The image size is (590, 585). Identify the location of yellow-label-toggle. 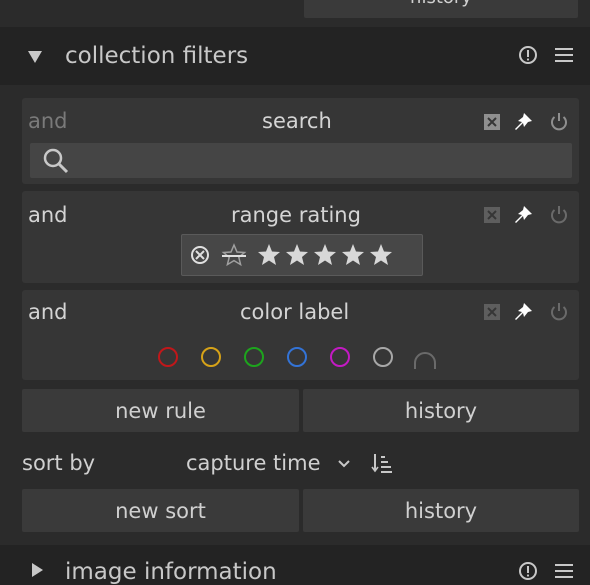
(211, 357).